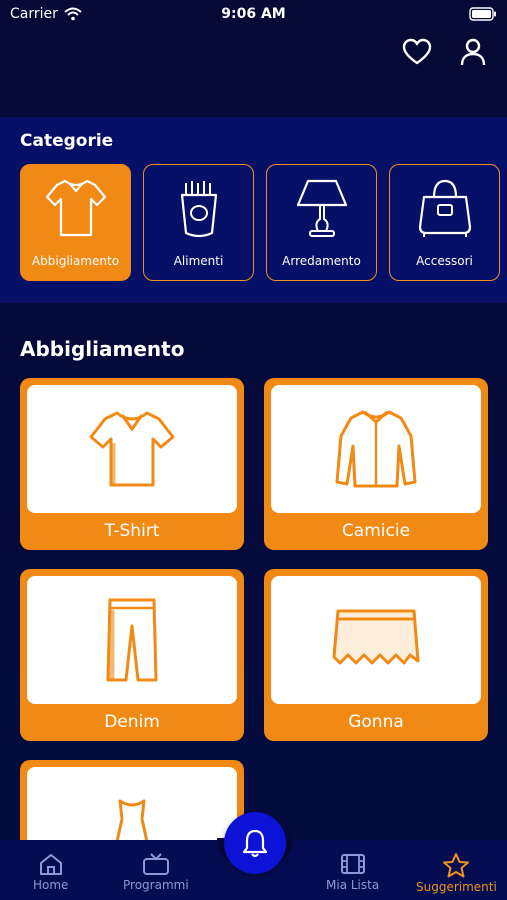 The height and width of the screenshot is (900, 507). I want to click on shirt-icon, so click(75, 208).